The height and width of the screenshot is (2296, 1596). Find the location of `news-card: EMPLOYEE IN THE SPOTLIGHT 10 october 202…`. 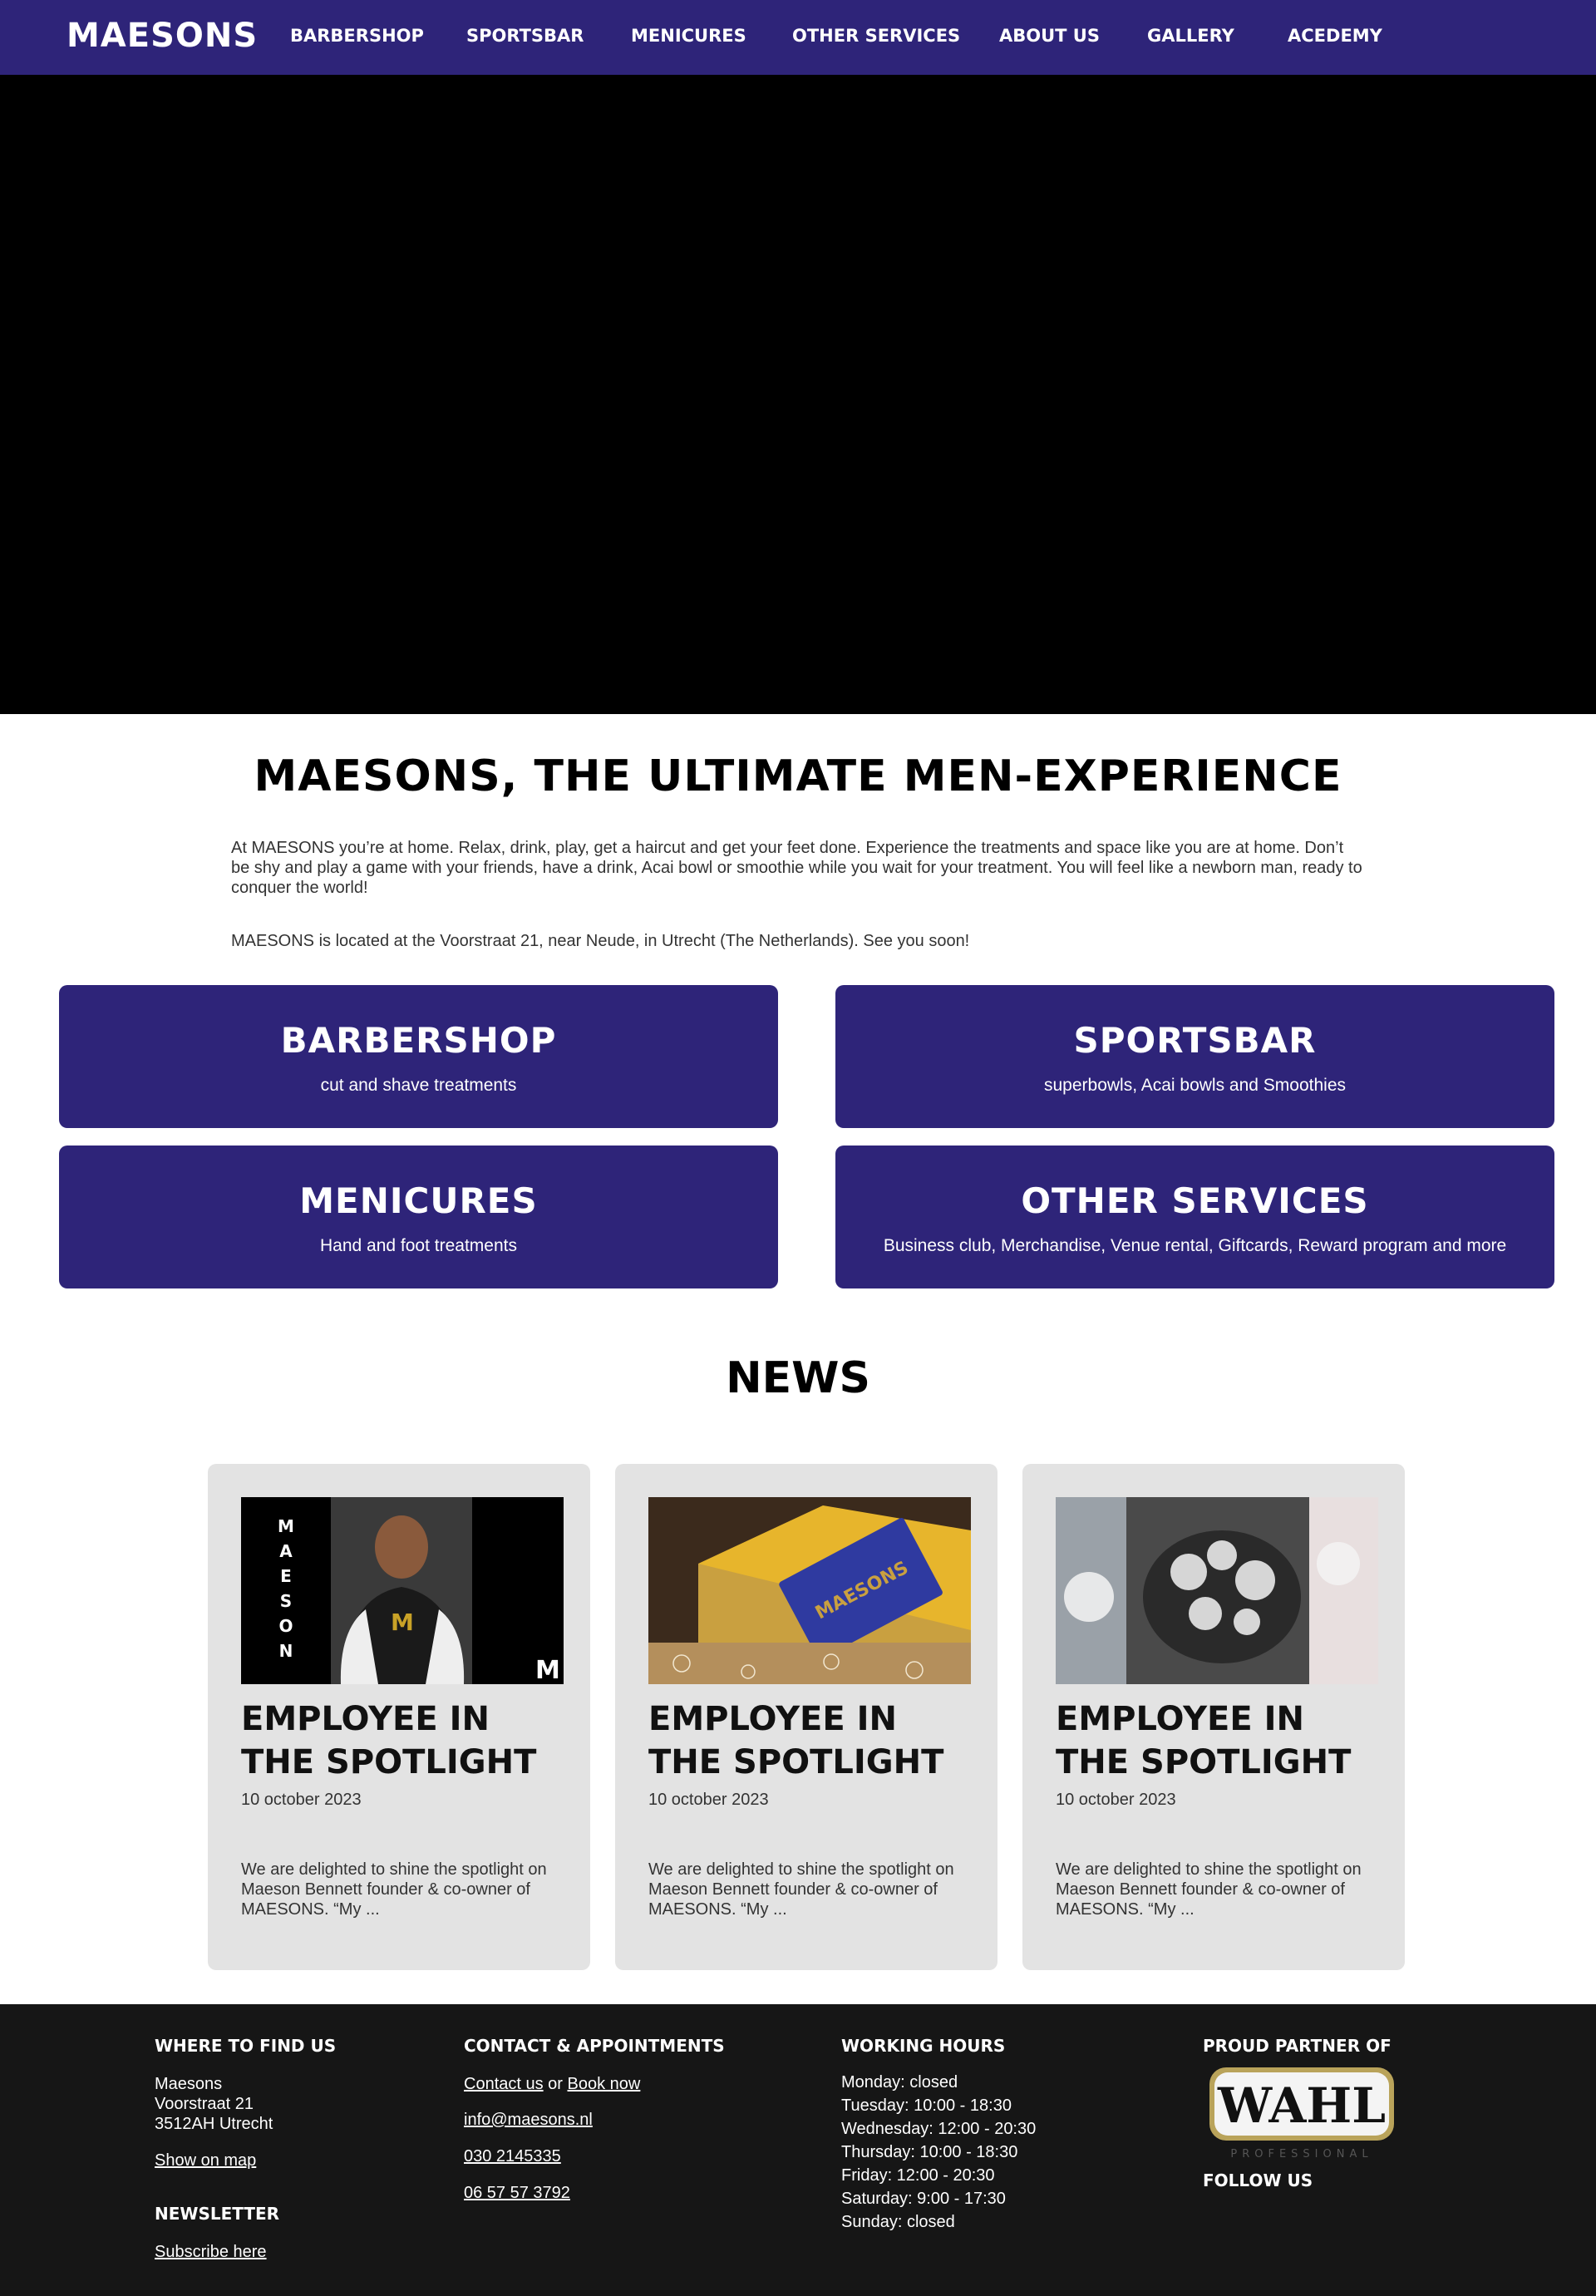

news-card: EMPLOYEE IN THE SPOTLIGHT 10 october 202… is located at coordinates (1213, 1717).